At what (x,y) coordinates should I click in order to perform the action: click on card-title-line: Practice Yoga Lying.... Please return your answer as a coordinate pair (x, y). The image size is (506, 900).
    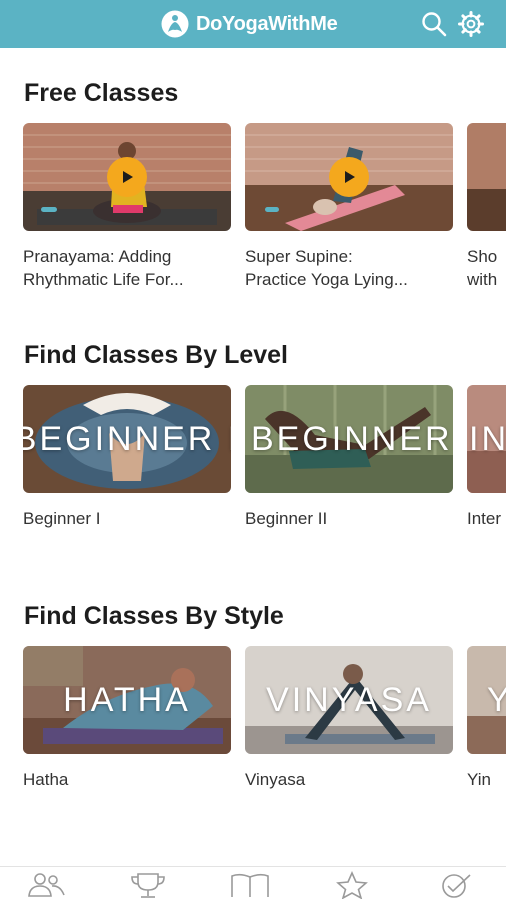
    Looking at the image, I should click on (326, 279).